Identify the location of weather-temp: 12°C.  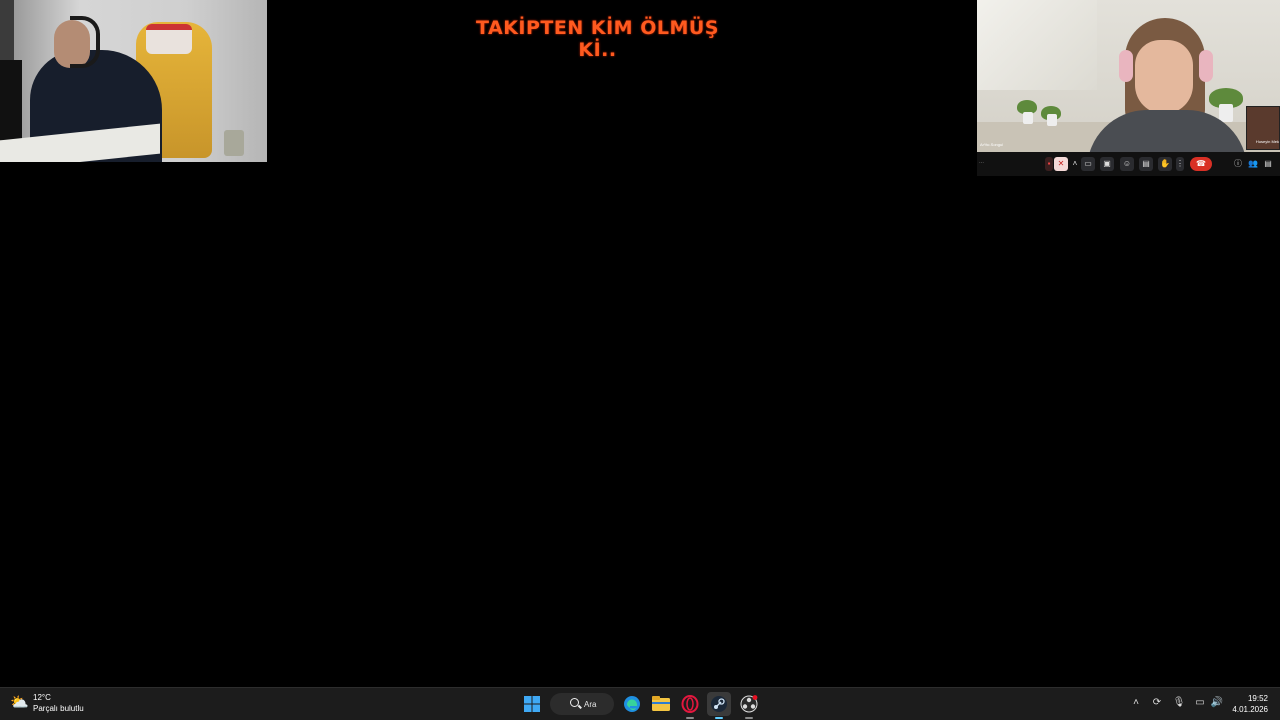
(42, 697).